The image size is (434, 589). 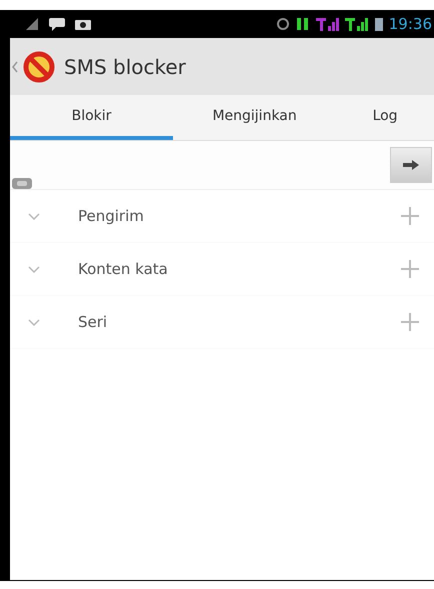 I want to click on message-icon, so click(x=57, y=24).